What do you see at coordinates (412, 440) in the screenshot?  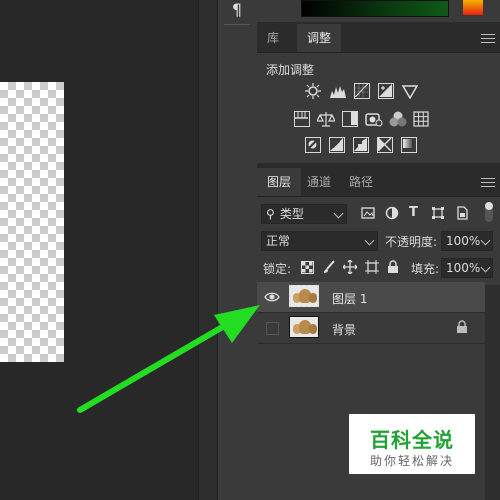 I see `watermark-title: 百科全说` at bounding box center [412, 440].